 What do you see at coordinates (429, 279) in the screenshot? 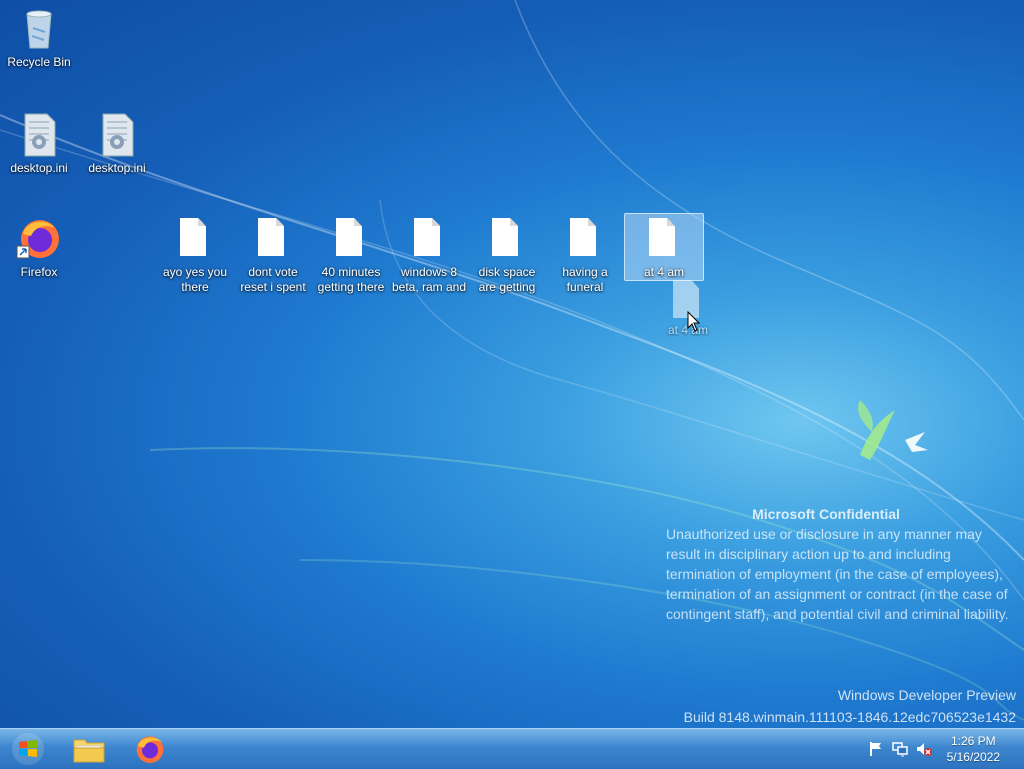
I see `file-label: windows 8 beta, ram and` at bounding box center [429, 279].